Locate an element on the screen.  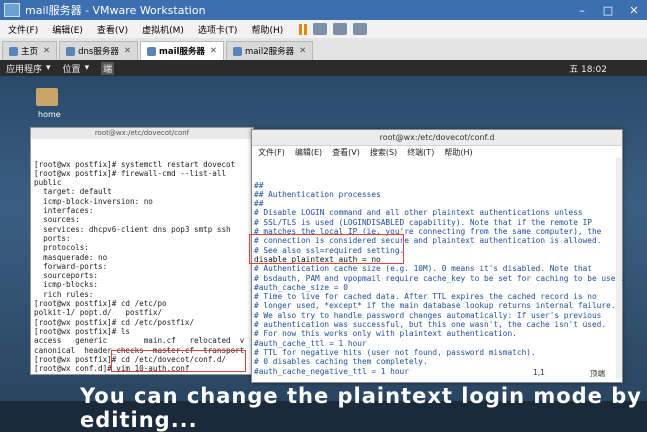
home-folder-label: home is located at coordinates (49, 114).